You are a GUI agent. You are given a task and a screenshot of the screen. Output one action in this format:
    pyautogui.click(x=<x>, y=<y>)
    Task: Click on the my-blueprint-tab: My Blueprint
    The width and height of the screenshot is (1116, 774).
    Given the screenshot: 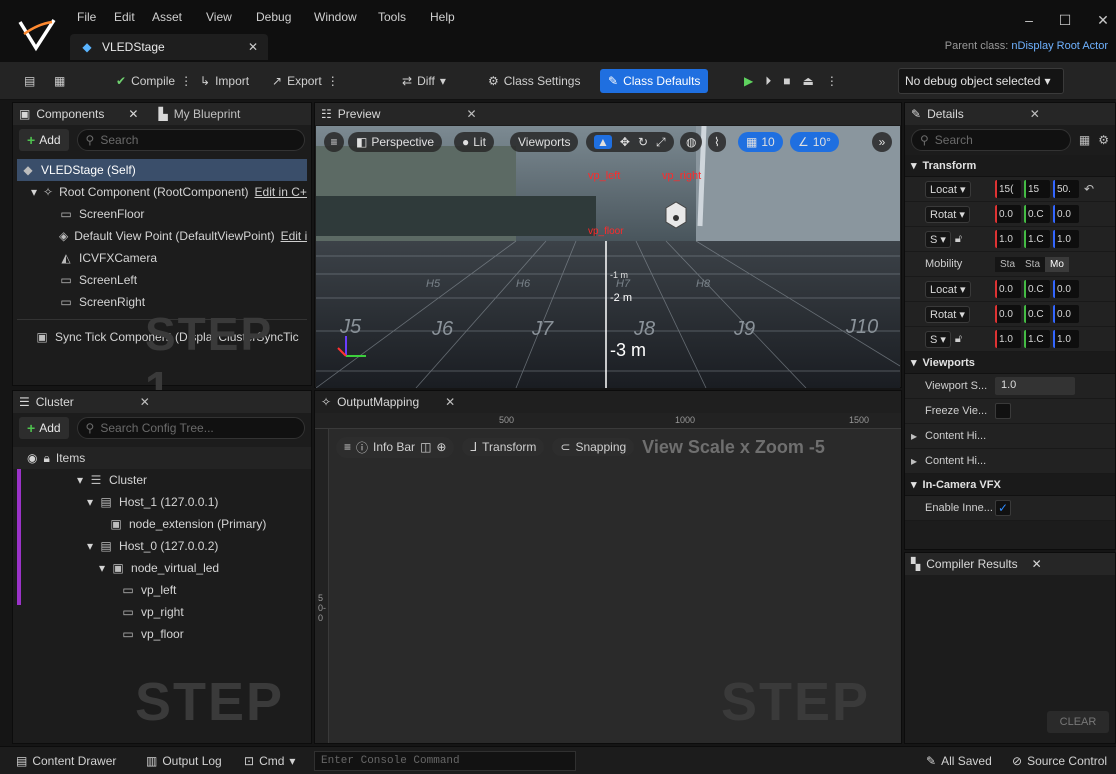 What is the action you would take?
    pyautogui.click(x=207, y=114)
    